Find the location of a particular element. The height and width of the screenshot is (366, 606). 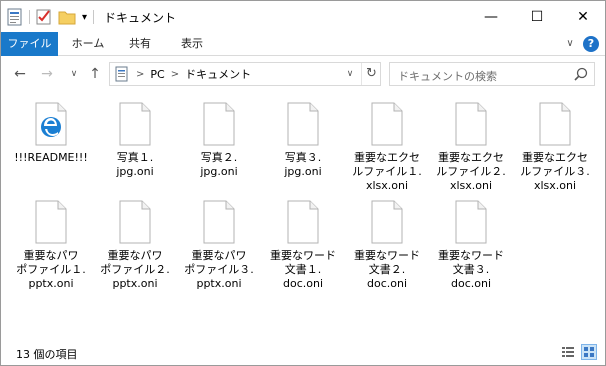

forward-button: → is located at coordinates (47, 74).